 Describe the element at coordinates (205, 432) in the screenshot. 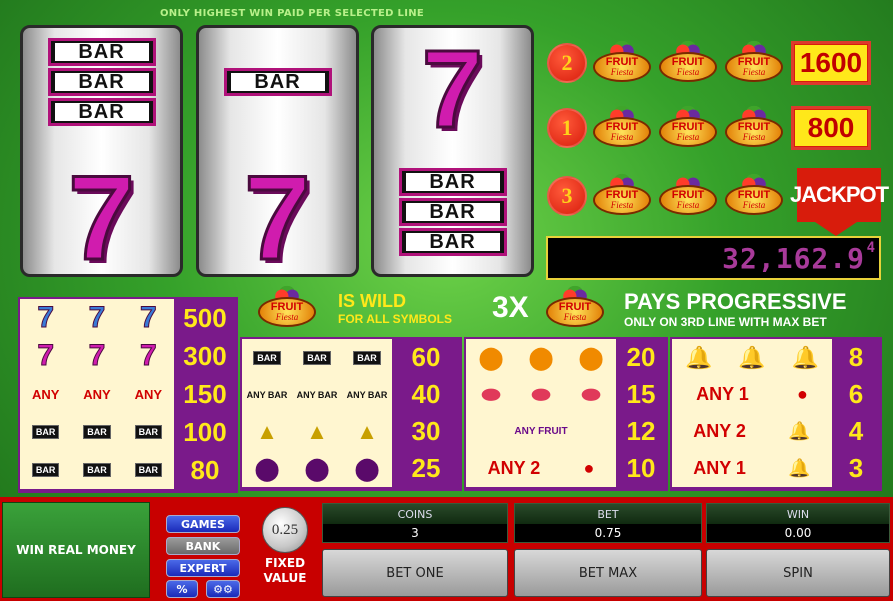

I see `paytable-value: 100` at that location.